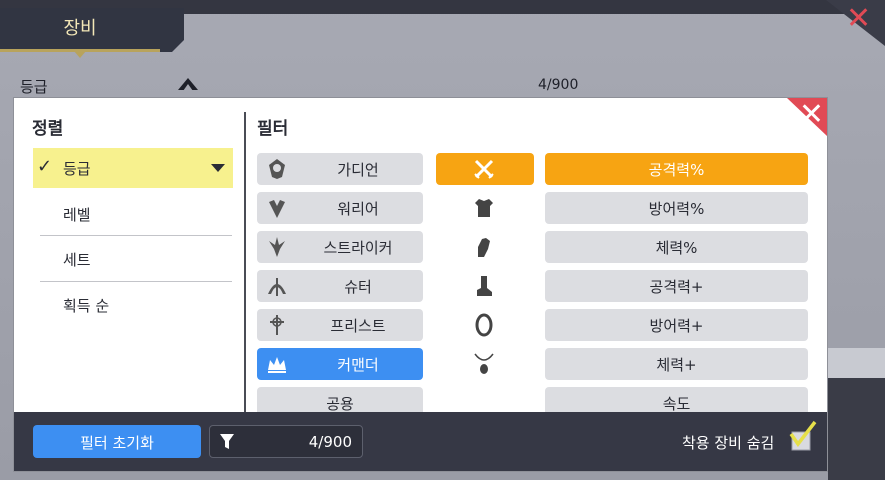  I want to click on chip-label: 방어력%, so click(676, 209).